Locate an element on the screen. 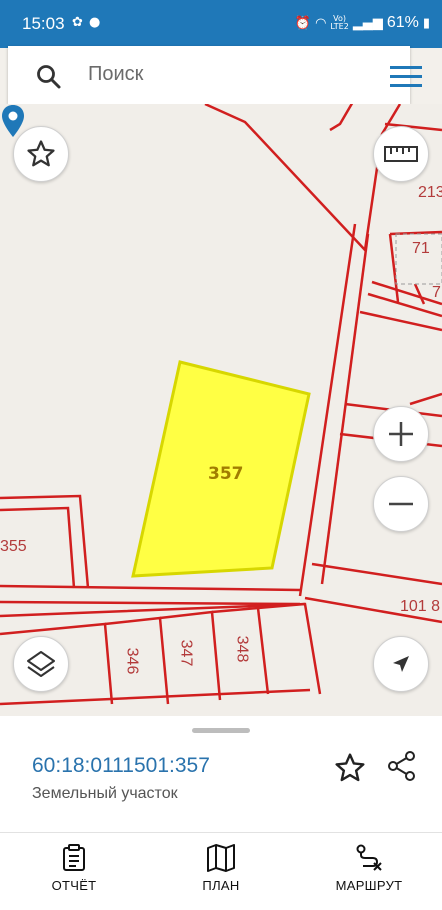  plan-button: ПЛАН is located at coordinates (221, 868).